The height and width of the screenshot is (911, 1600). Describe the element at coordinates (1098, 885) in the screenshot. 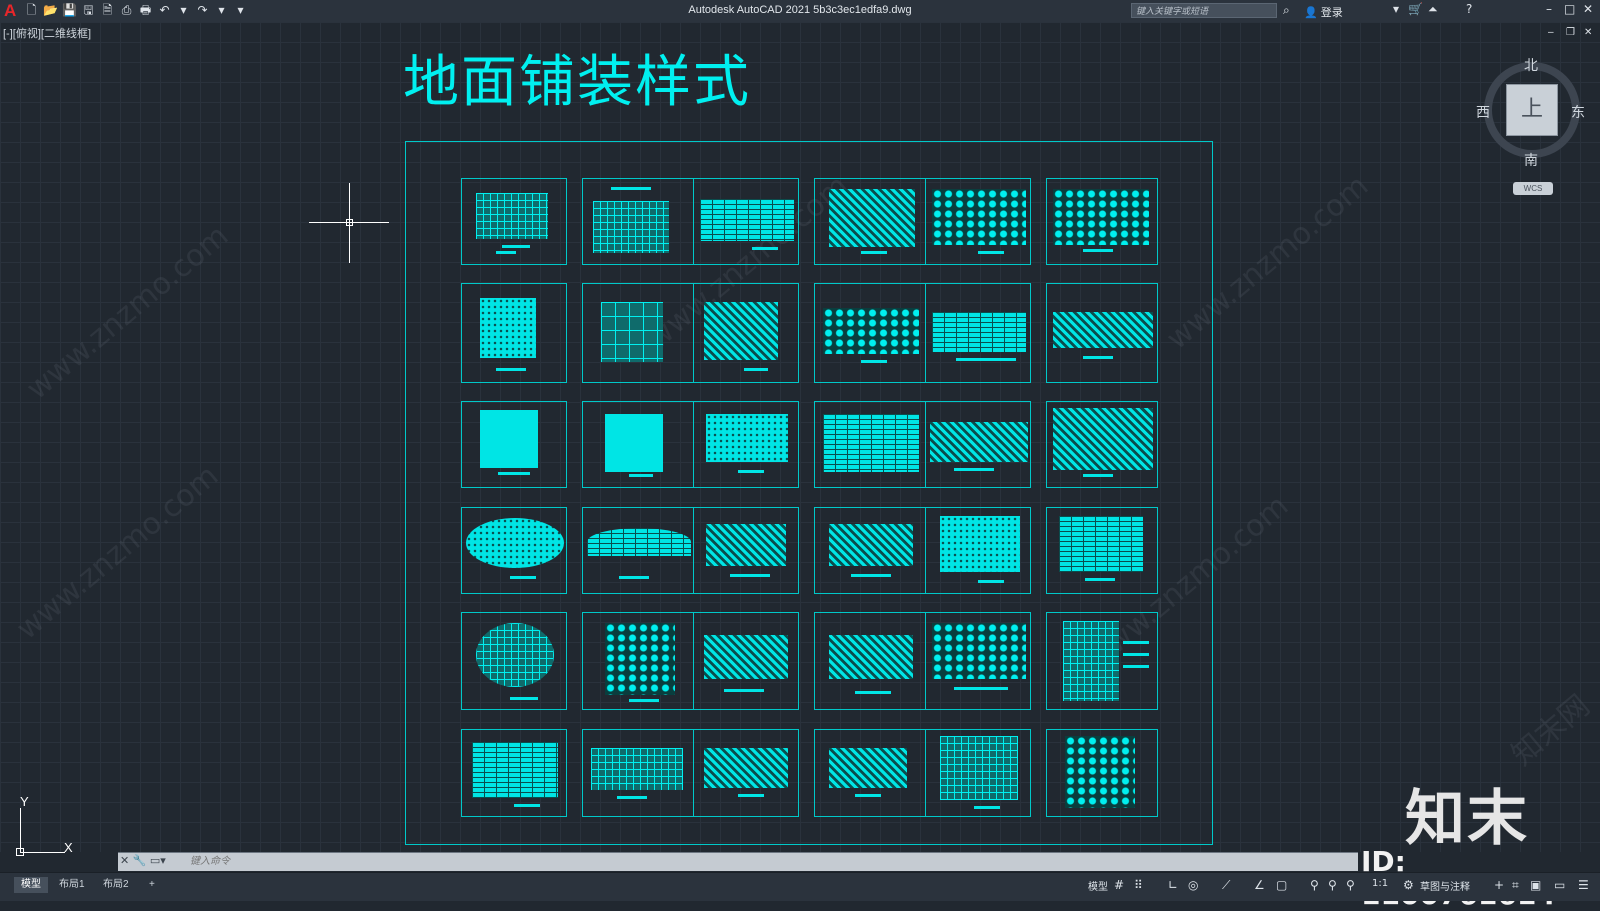

I see `model-space-toggle: 模型` at that location.